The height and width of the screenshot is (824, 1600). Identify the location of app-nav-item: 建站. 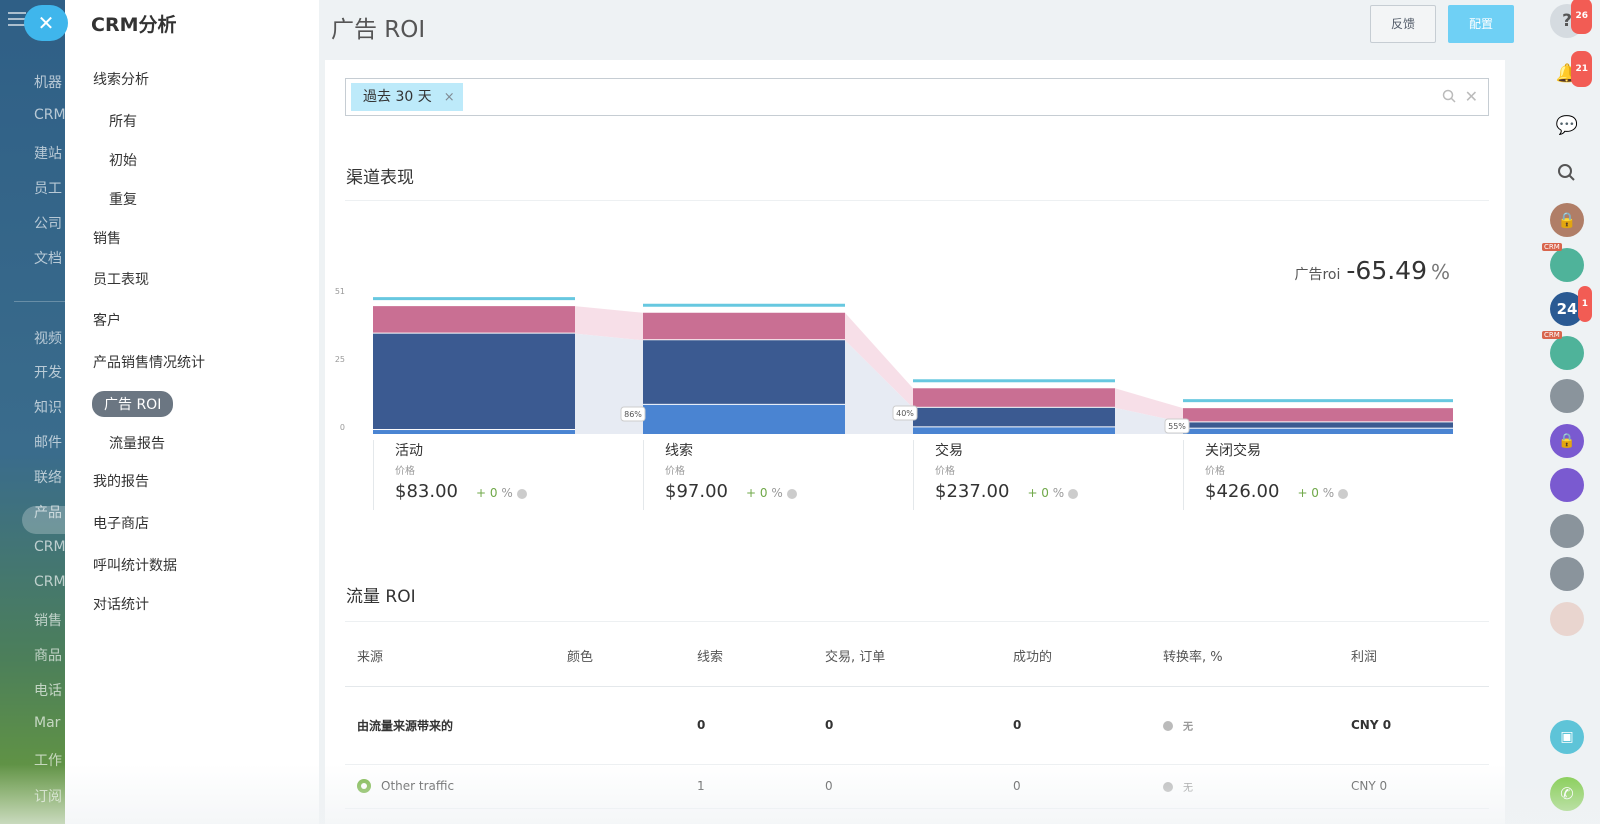
(48, 153).